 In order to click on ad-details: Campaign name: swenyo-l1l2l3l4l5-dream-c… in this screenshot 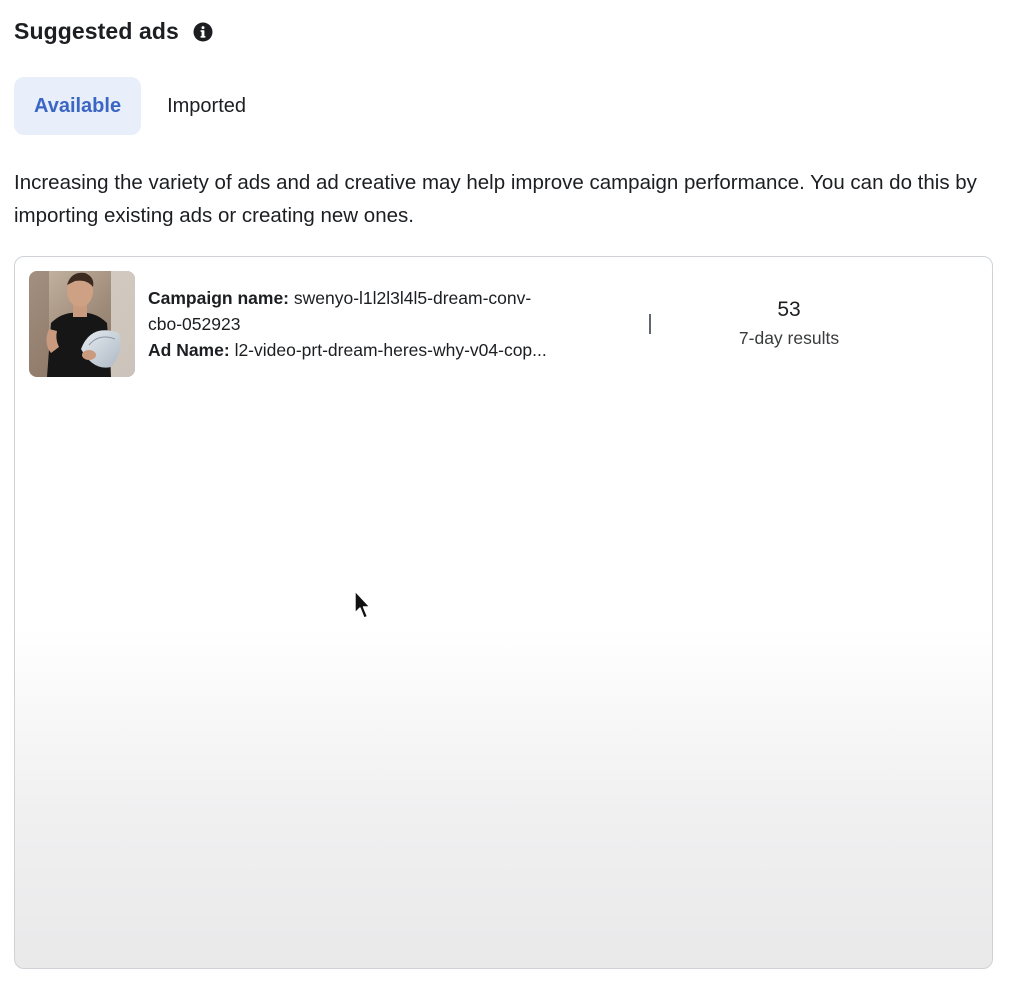, I will do `click(373, 324)`.